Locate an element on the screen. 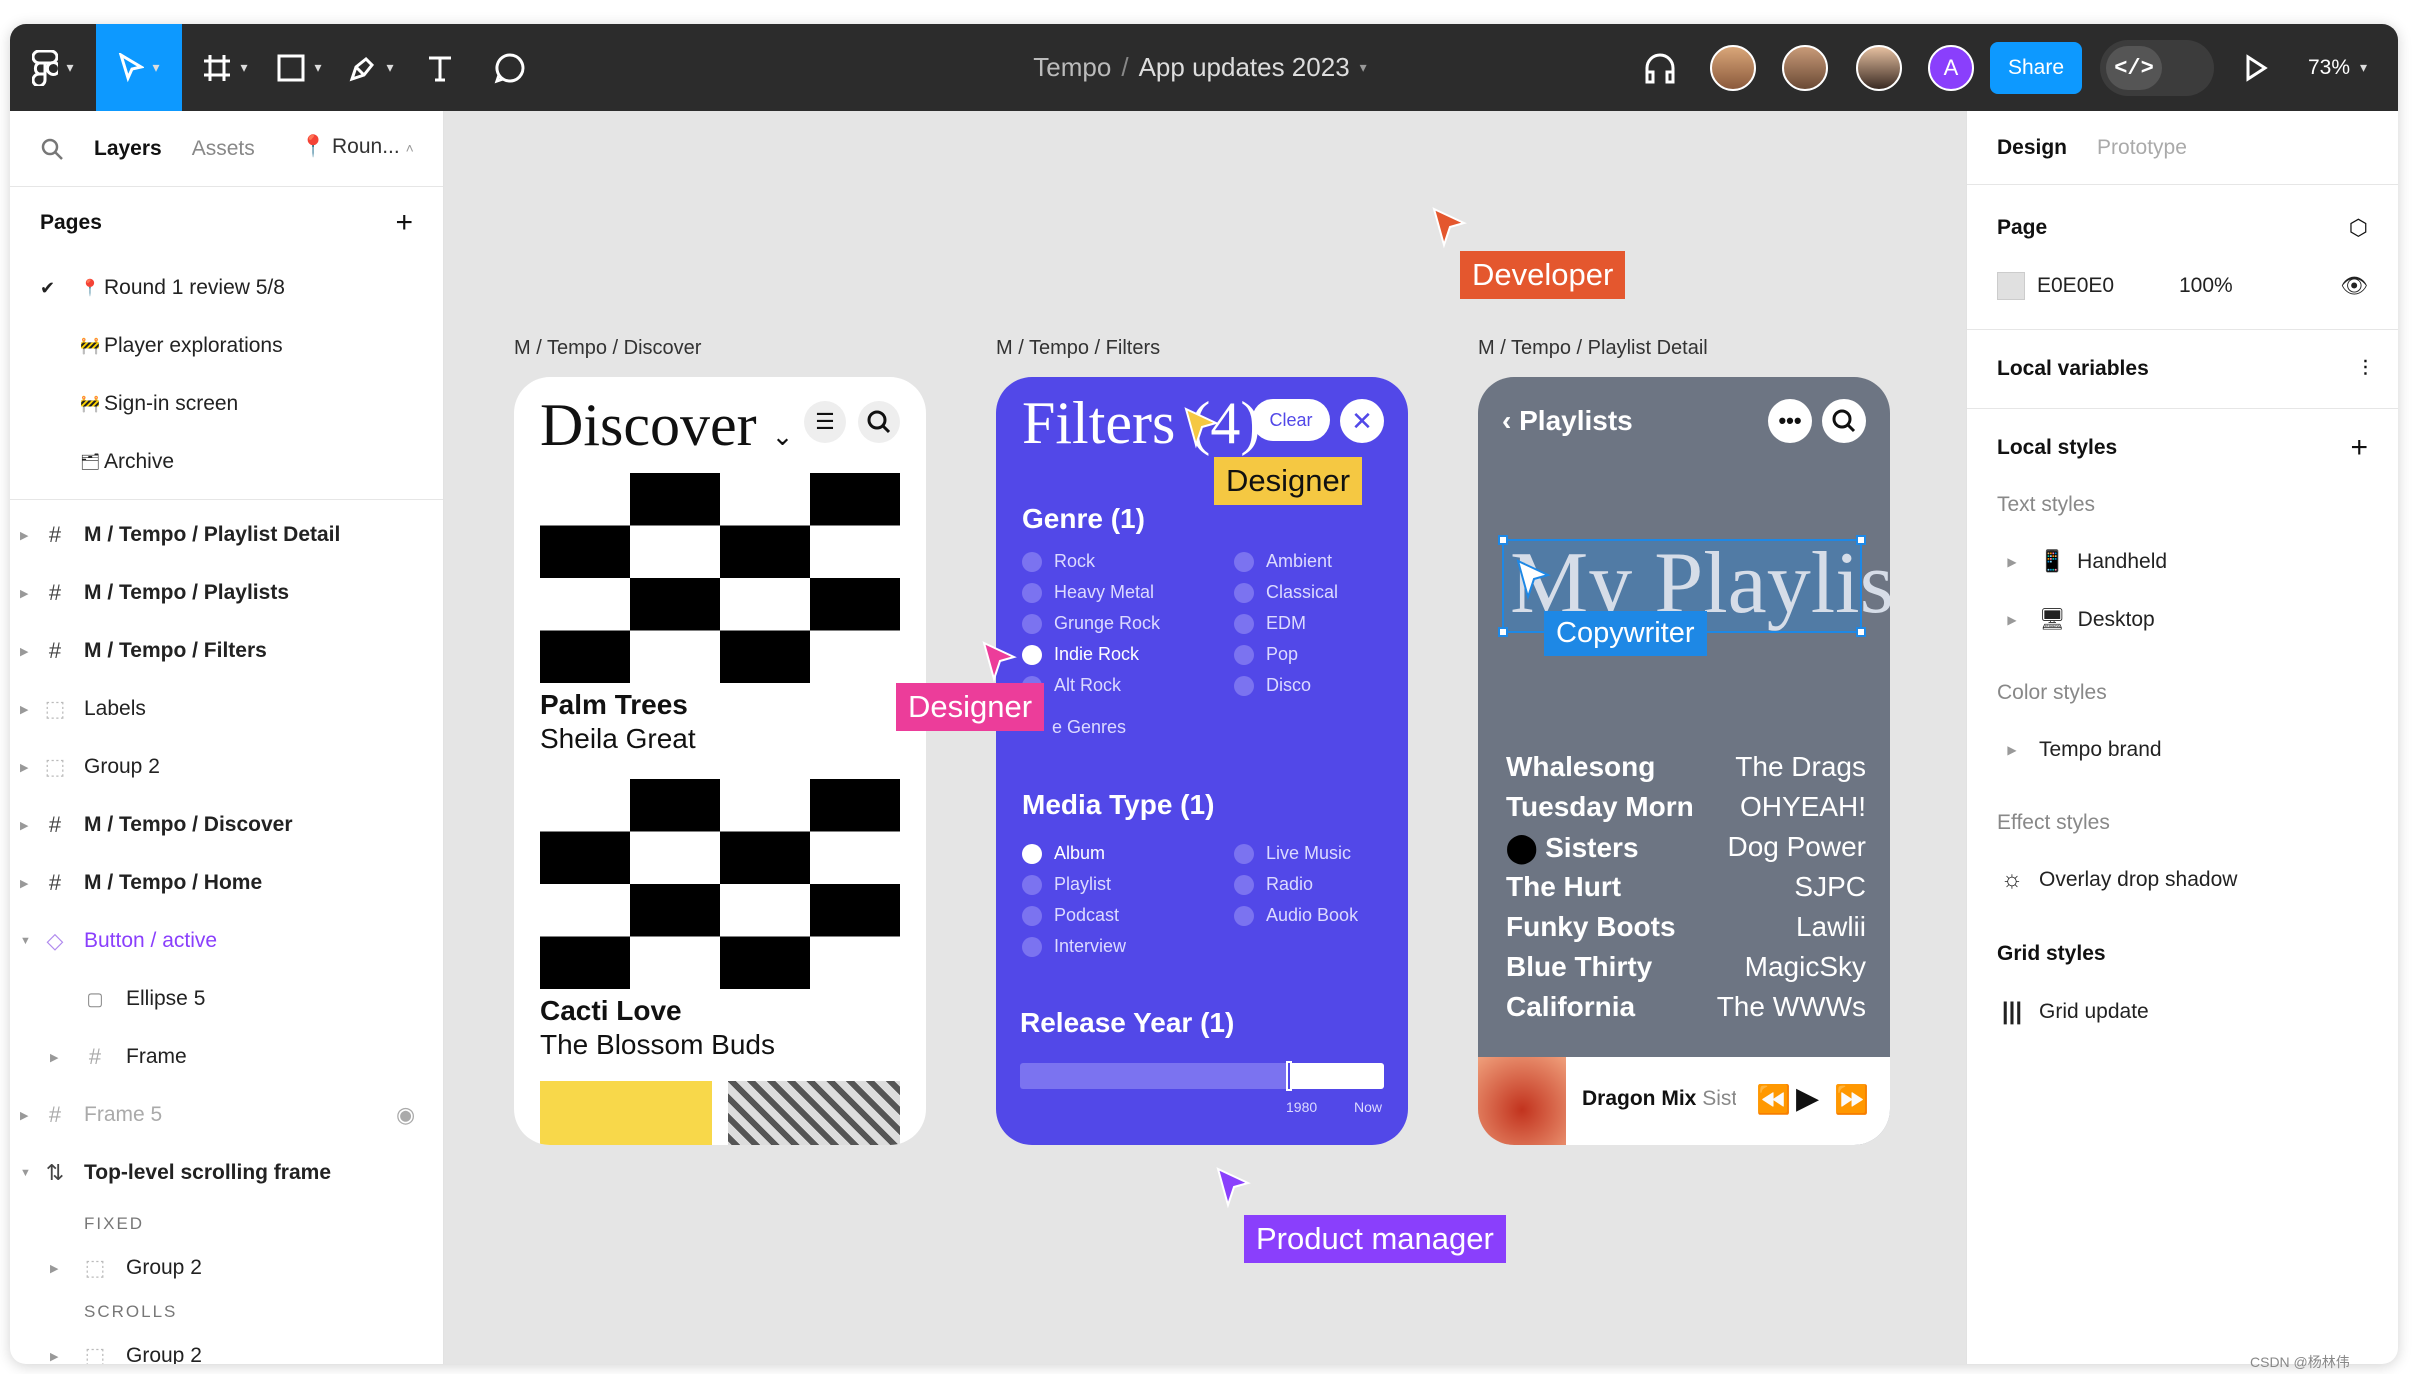 The height and width of the screenshot is (1374, 2412). track-row: The Hurt SJPC is located at coordinates (1686, 887).